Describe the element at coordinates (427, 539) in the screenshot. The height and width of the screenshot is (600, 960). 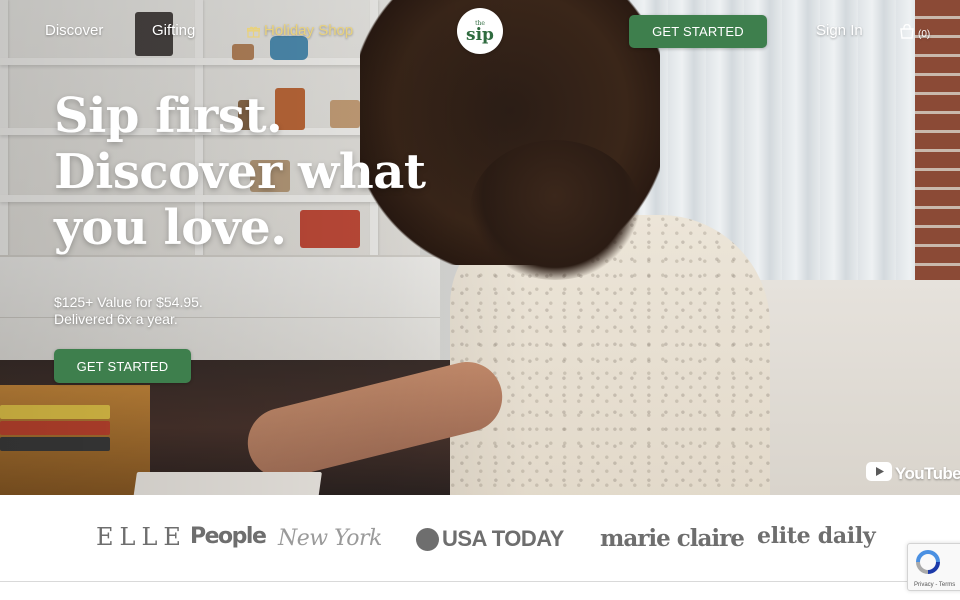
I see `usa-today-dot-icon` at that location.